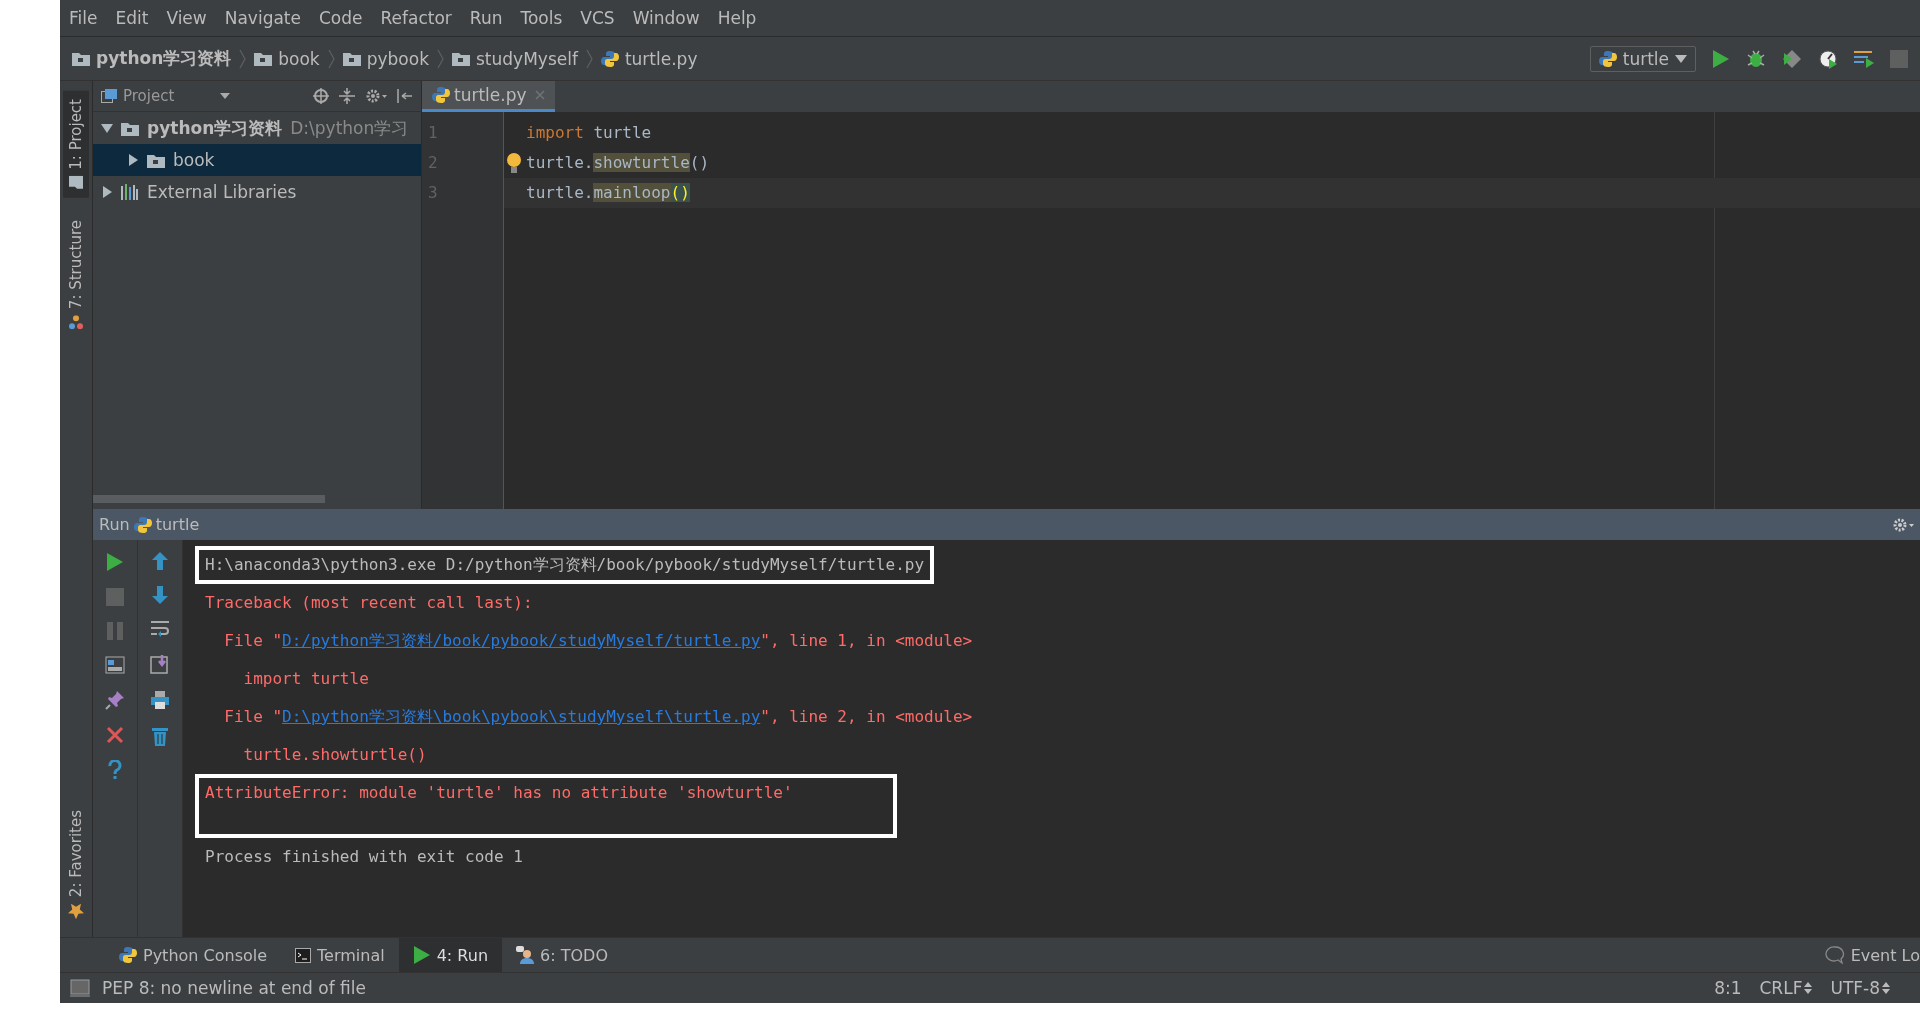  What do you see at coordinates (76, 274) in the screenshot?
I see `side-tool-tab: 7: Structure` at bounding box center [76, 274].